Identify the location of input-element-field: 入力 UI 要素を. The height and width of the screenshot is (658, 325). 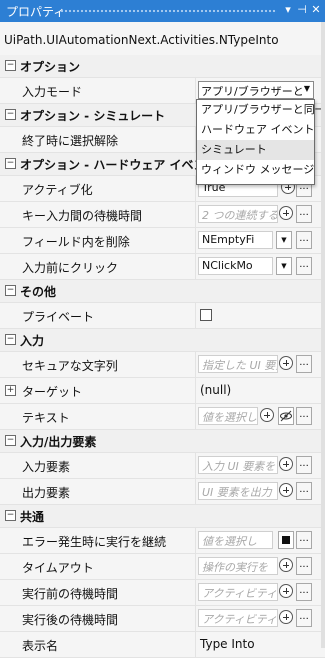
(238, 465).